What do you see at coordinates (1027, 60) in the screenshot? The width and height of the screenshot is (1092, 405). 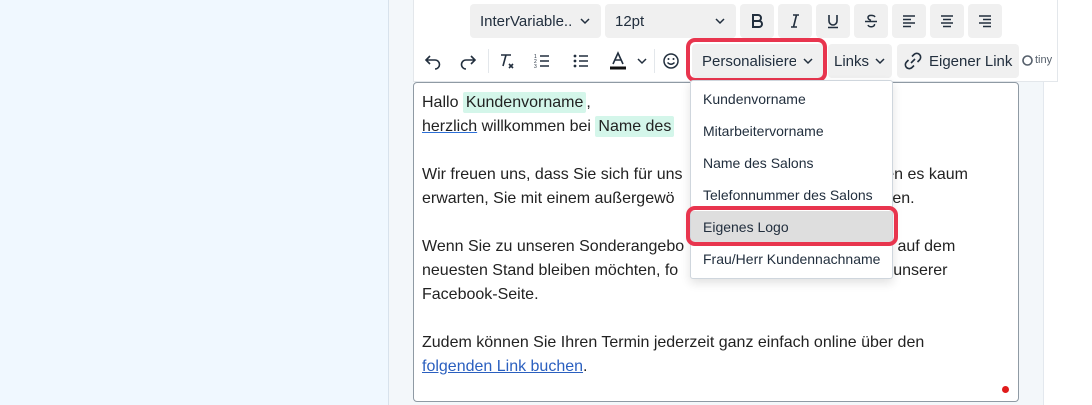 I see `tiny-logo-icon` at bounding box center [1027, 60].